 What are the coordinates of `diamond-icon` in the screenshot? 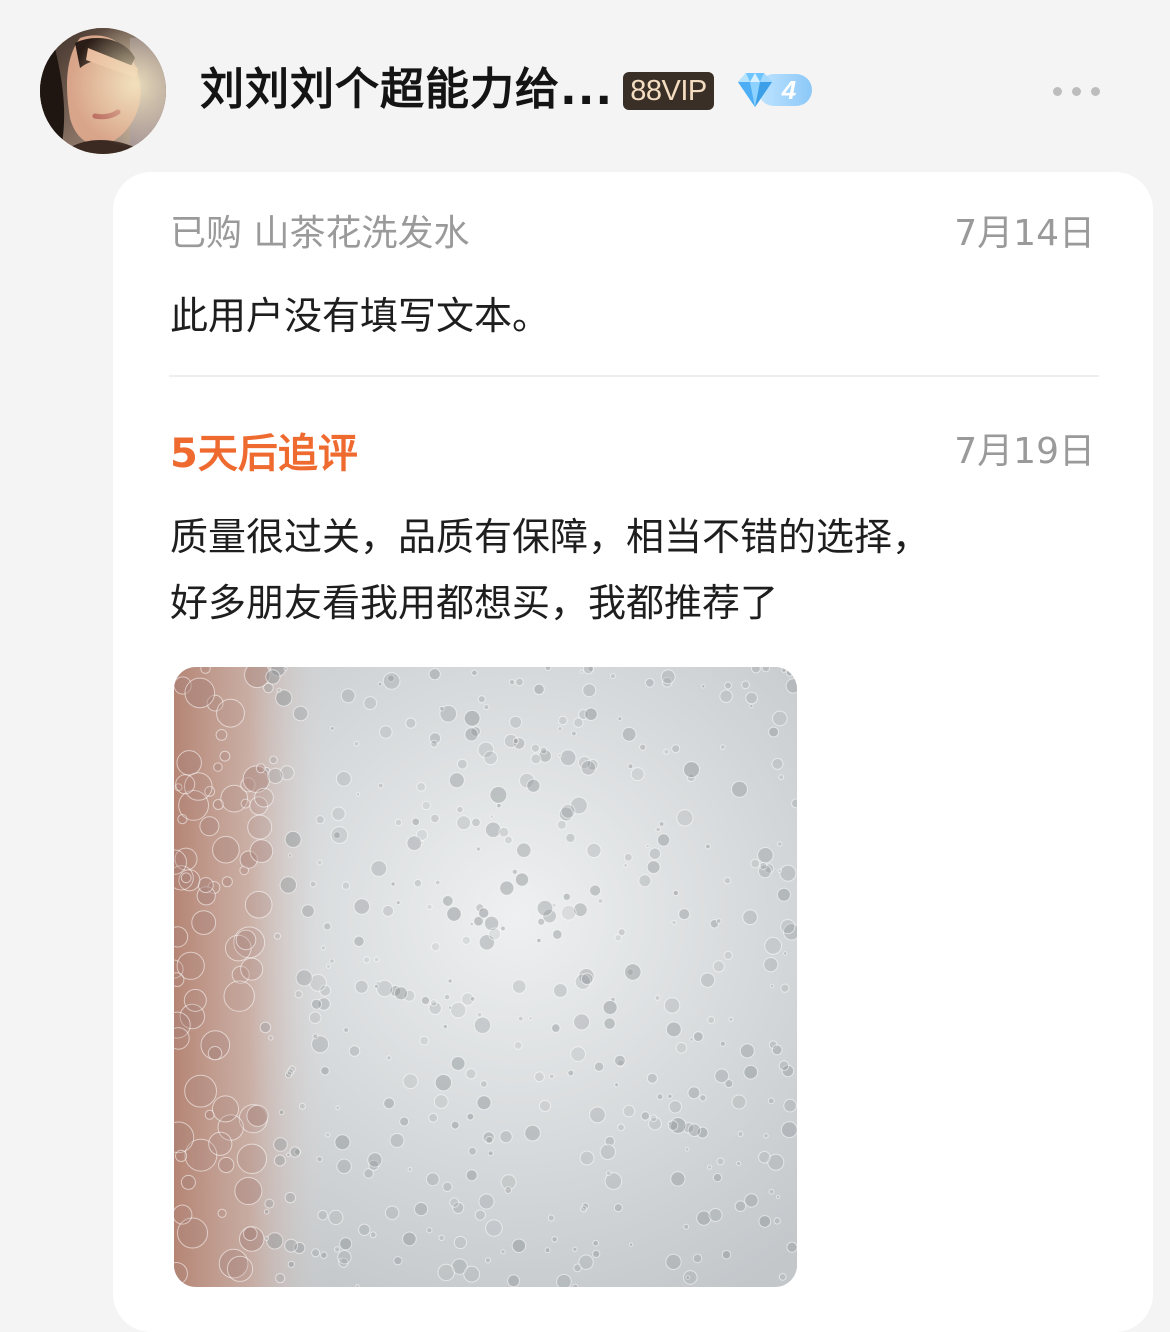 It's located at (755, 90).